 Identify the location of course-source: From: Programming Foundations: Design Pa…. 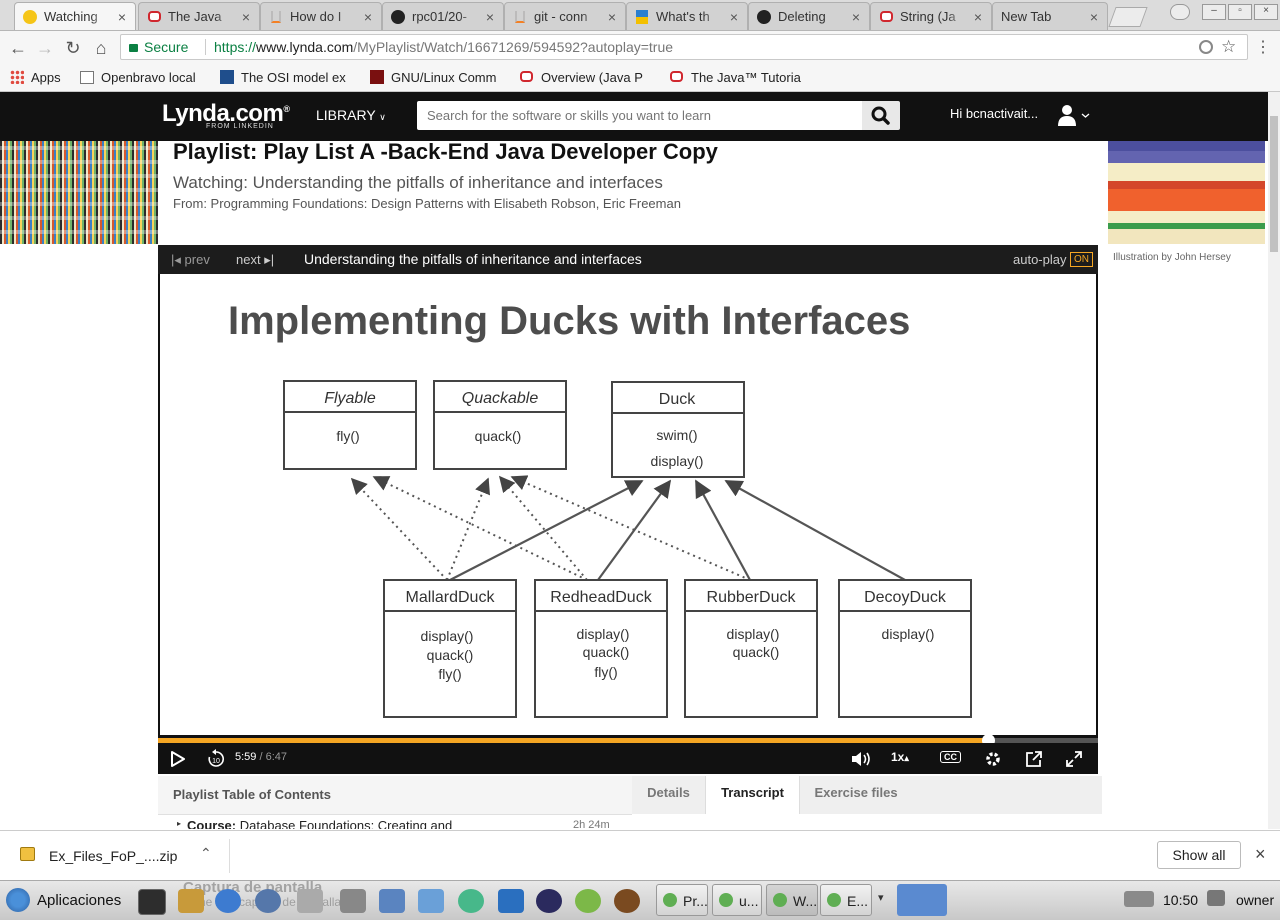
(427, 203).